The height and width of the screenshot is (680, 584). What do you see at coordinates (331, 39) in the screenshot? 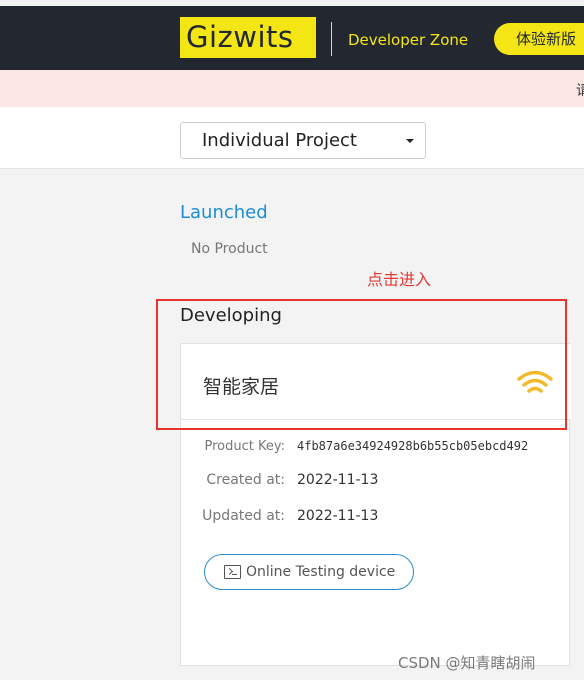
I see `header-divider` at bounding box center [331, 39].